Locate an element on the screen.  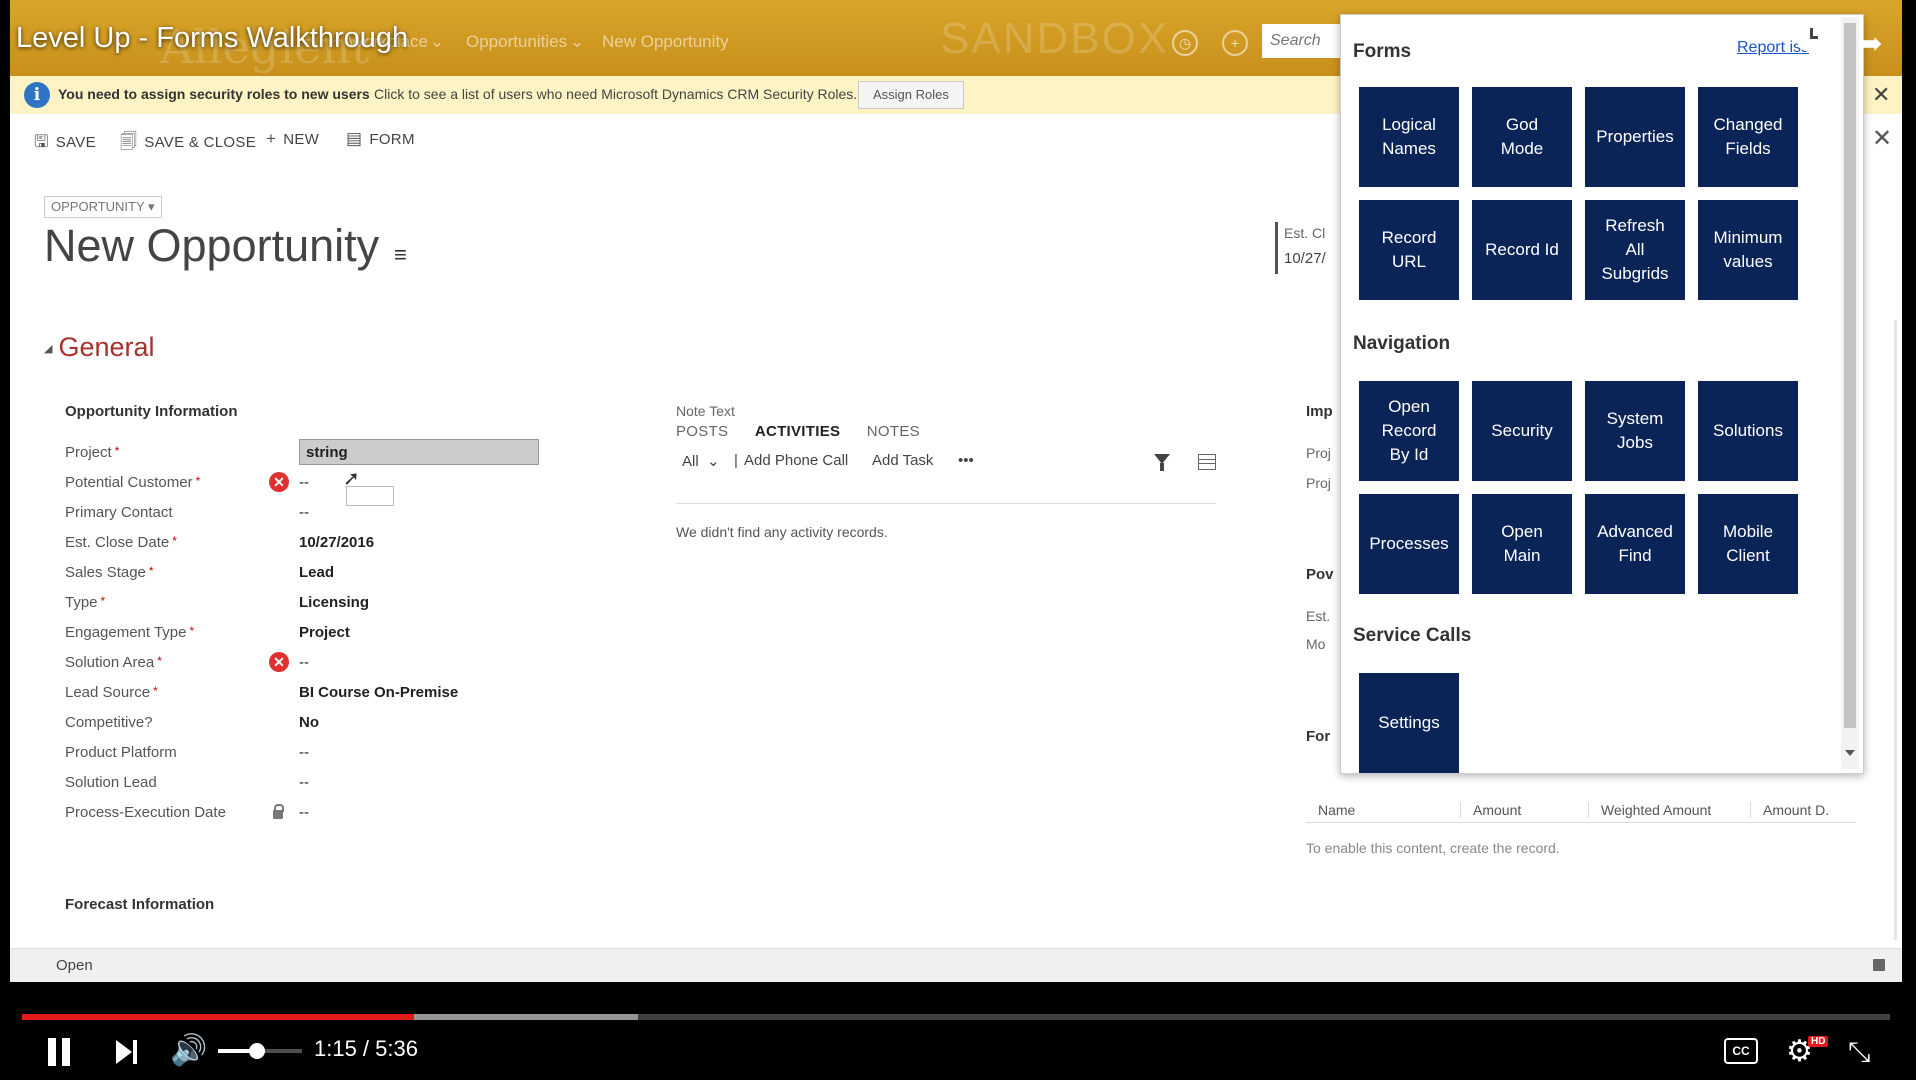
watch-later-icon is located at coordinates (1811, 37).